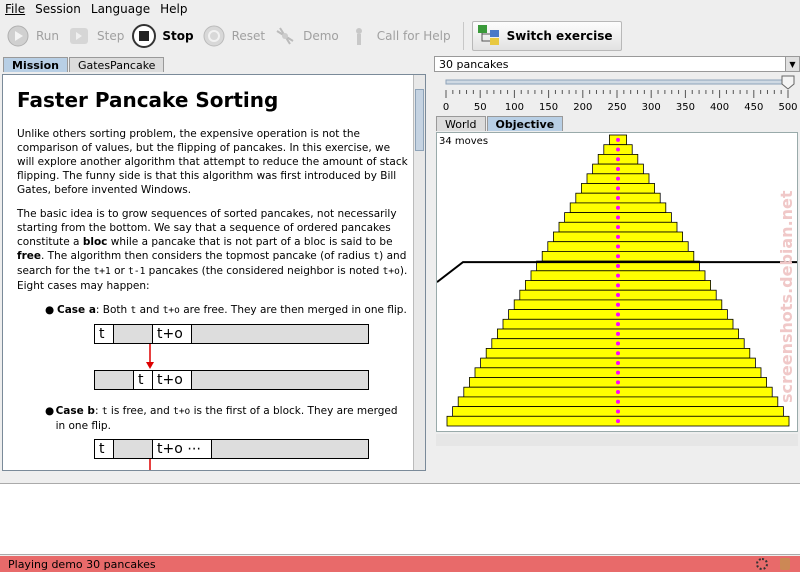 The height and width of the screenshot is (572, 800). Describe the element at coordinates (617, 440) in the screenshot. I see `canvas-scrollbar` at that location.